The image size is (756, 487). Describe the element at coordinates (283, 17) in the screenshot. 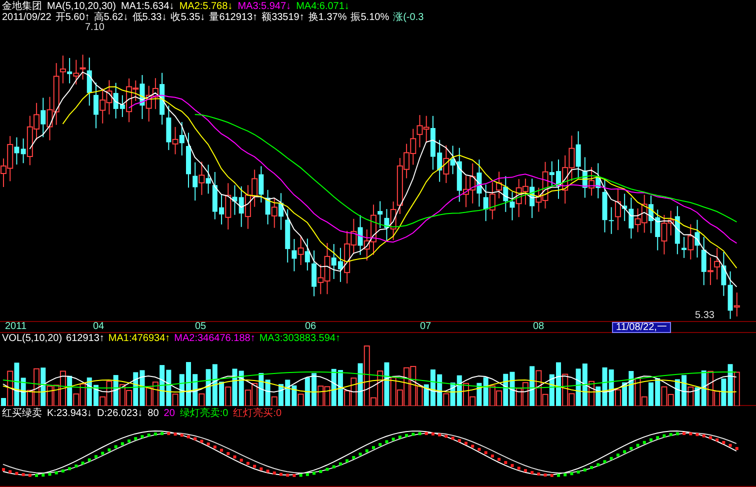

I see `indicator-value: 额33519↑` at that location.